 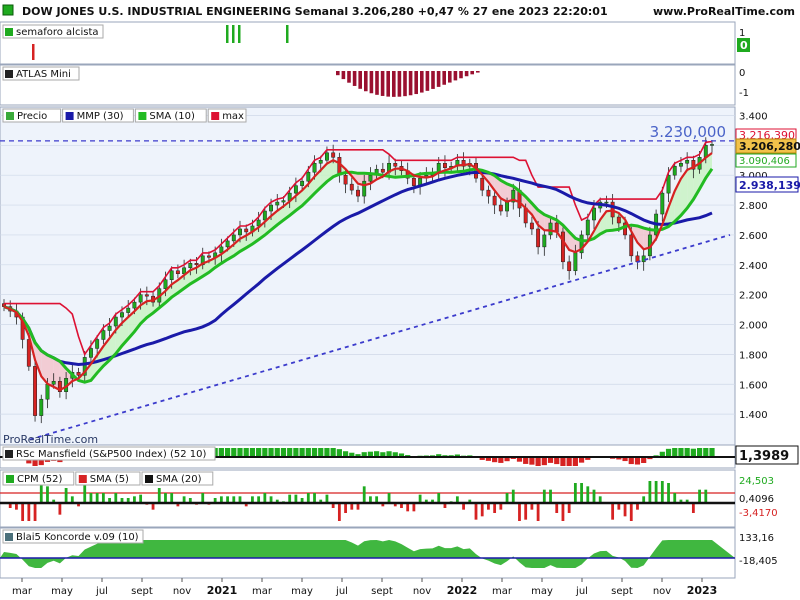 I want to click on x-tick-label: 2022, so click(x=462, y=590).